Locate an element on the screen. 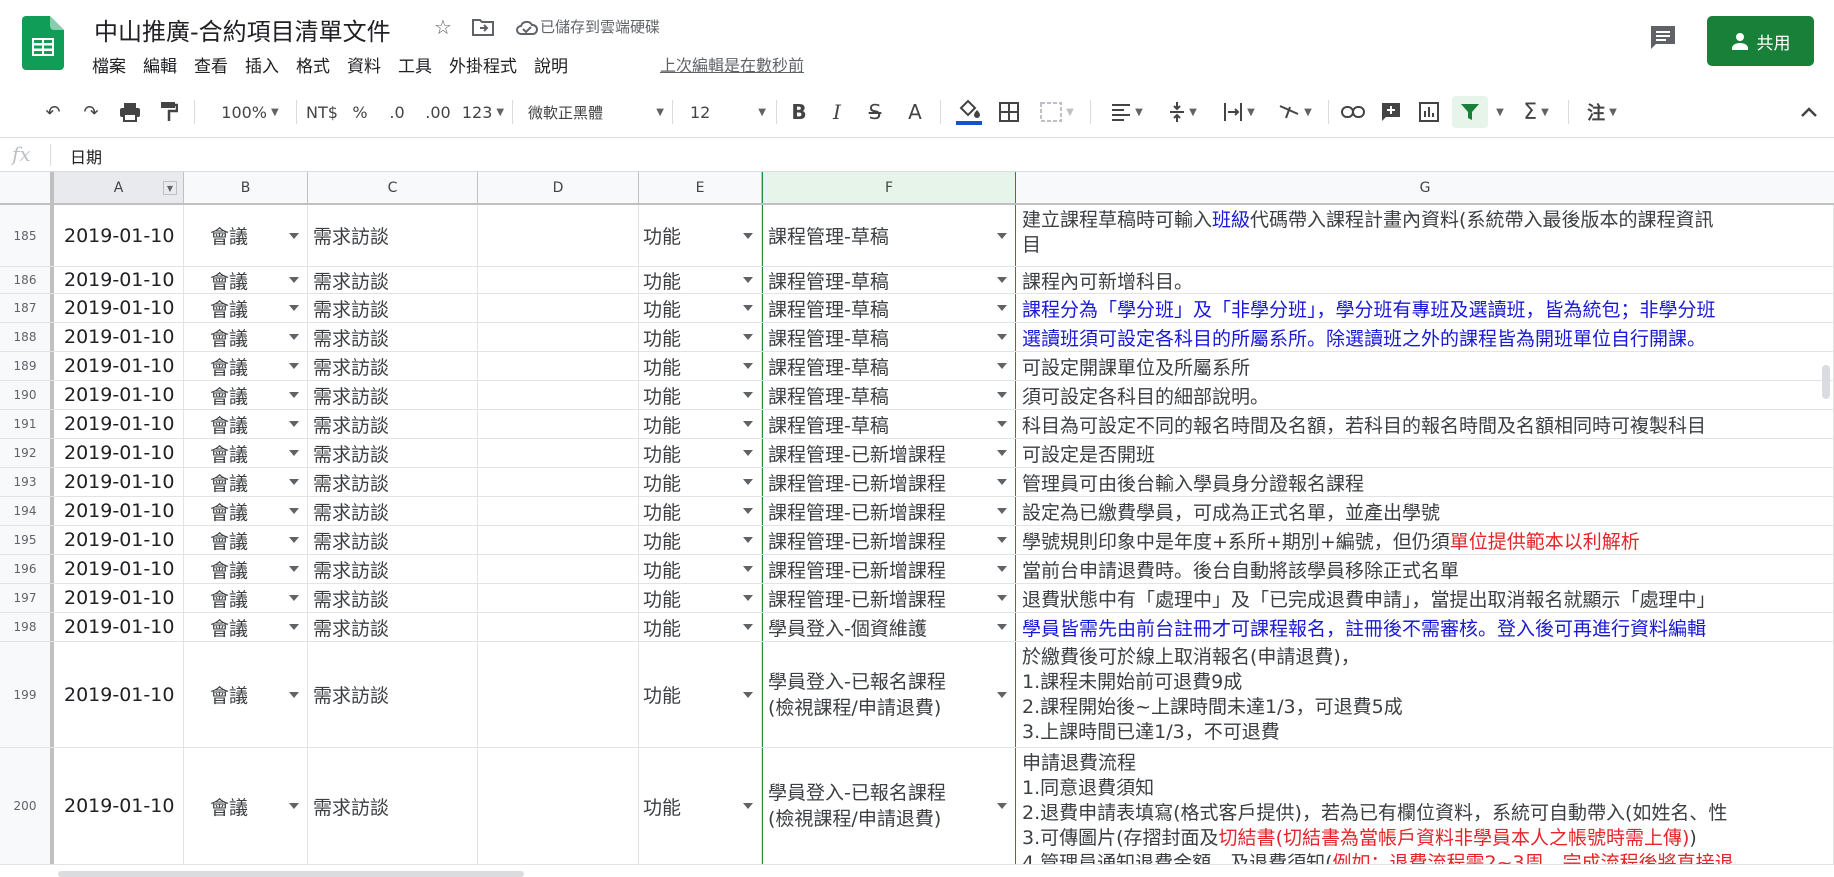 This screenshot has width=1834, height=877. description-cell: 課程內可新增科目。 is located at coordinates (1425, 280).